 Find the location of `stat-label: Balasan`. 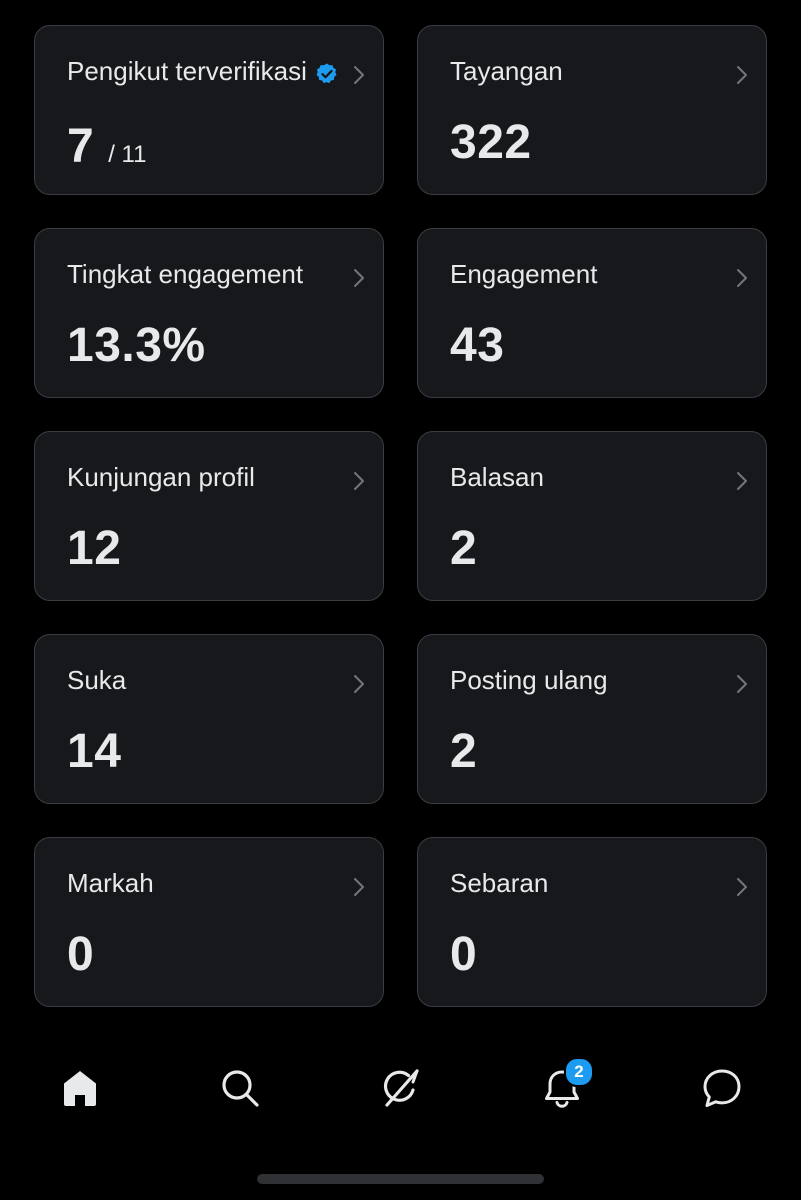

stat-label: Balasan is located at coordinates (497, 477).